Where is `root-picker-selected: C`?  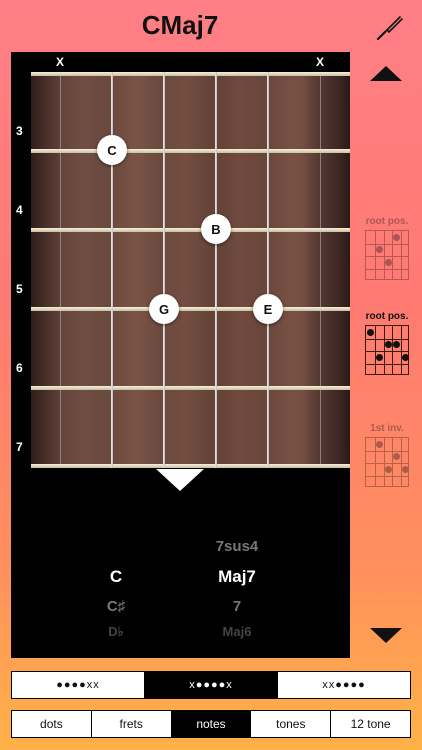 root-picker-selected: C is located at coordinates (116, 577).